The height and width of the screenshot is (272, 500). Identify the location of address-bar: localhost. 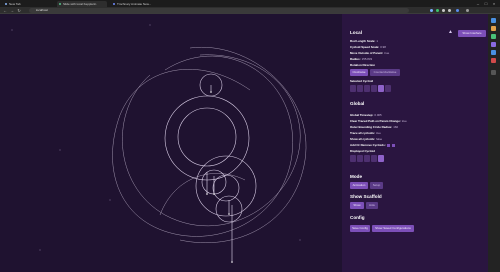
(219, 10).